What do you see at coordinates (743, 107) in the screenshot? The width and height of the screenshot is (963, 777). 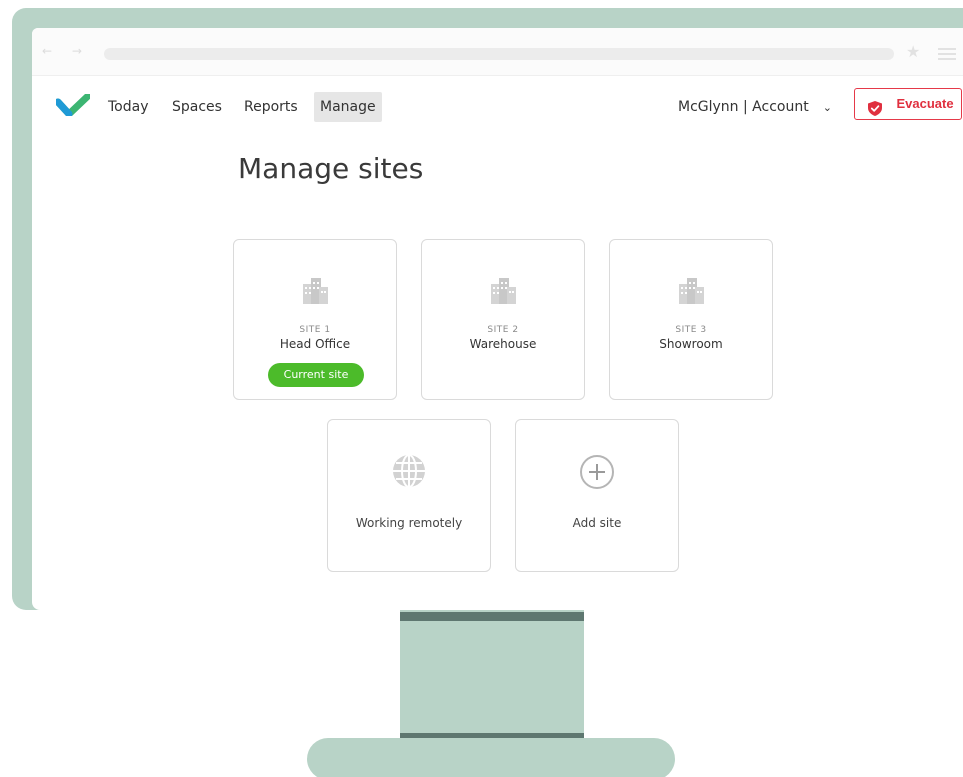 I see `account-label: McGlynn | Account` at bounding box center [743, 107].